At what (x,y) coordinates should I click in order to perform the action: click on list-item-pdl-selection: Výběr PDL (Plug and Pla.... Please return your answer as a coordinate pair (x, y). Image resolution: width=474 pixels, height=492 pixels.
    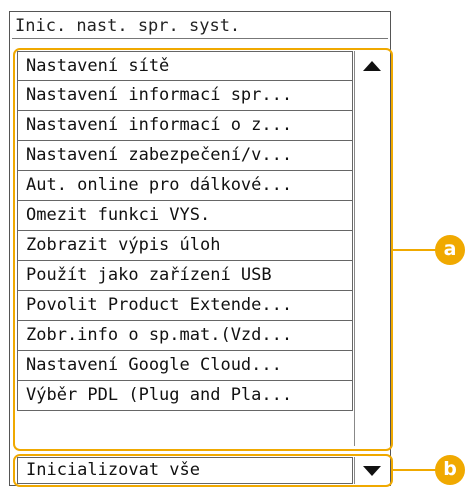
    Looking at the image, I should click on (185, 396).